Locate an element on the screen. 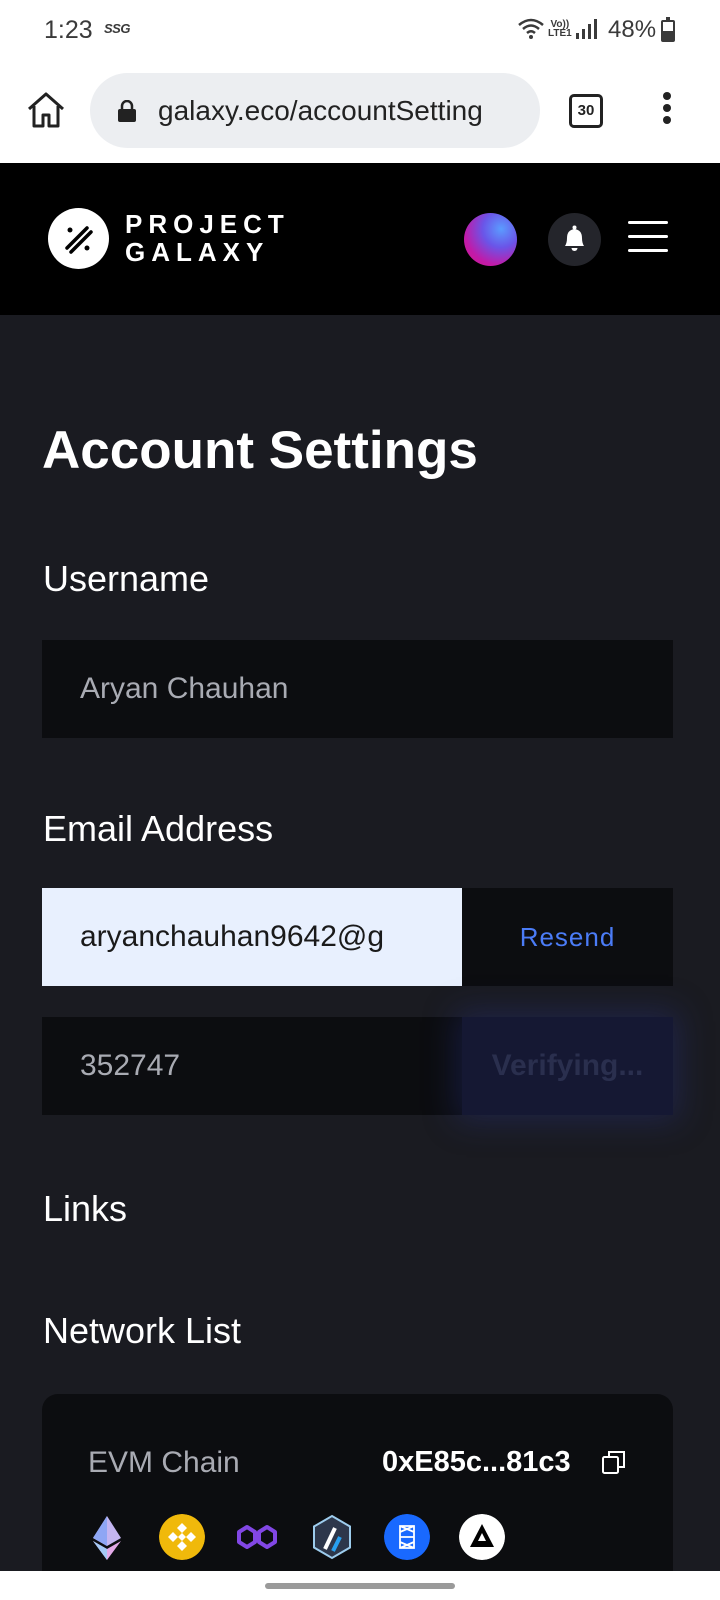  status-icons: Vo)) LTE1 is located at coordinates (558, 29).